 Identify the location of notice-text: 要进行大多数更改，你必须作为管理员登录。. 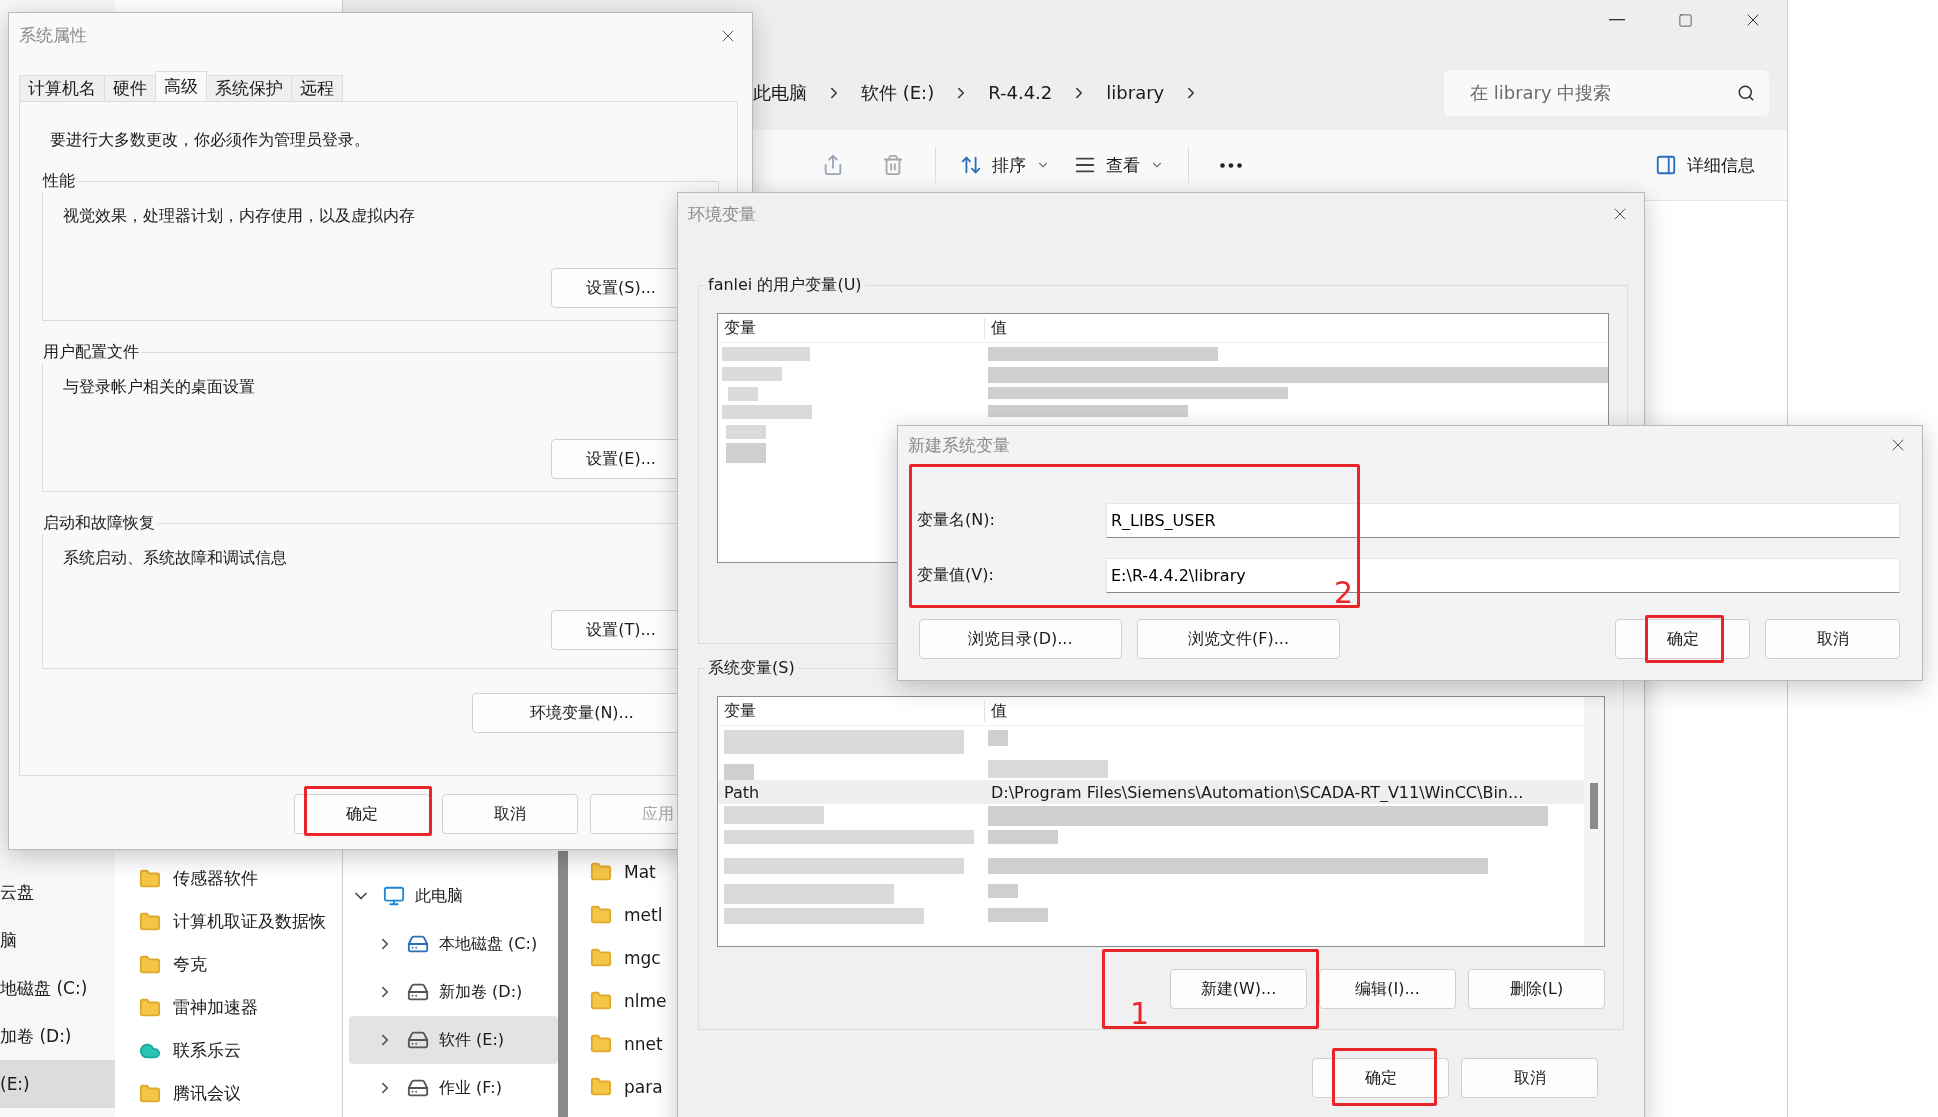
(210, 140).